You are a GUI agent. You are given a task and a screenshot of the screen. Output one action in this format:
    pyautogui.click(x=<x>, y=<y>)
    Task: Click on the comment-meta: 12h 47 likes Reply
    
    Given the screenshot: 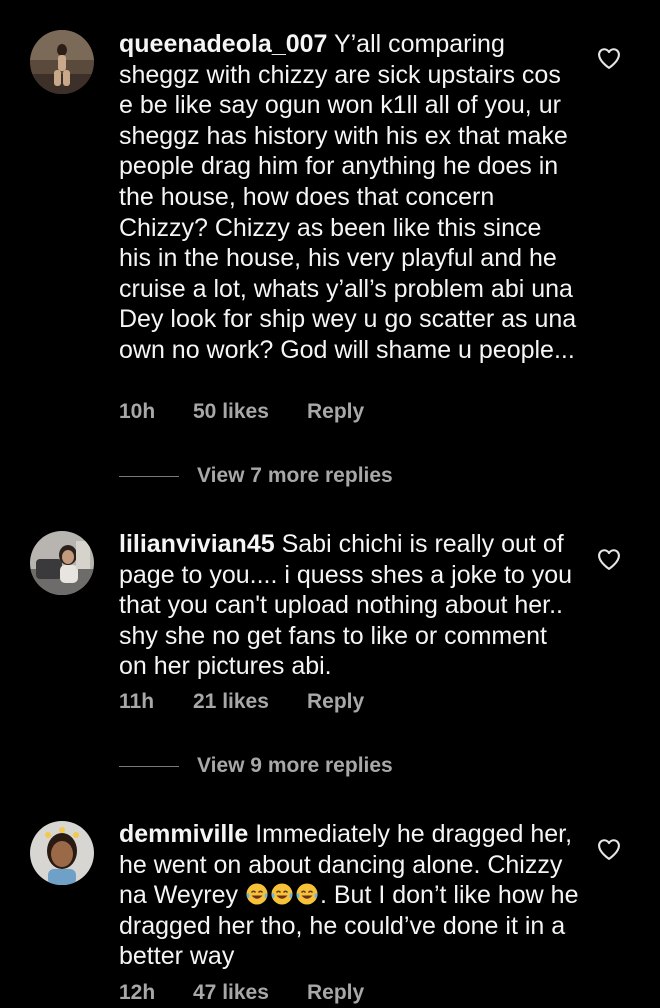 What is the action you would take?
    pyautogui.click(x=241, y=993)
    